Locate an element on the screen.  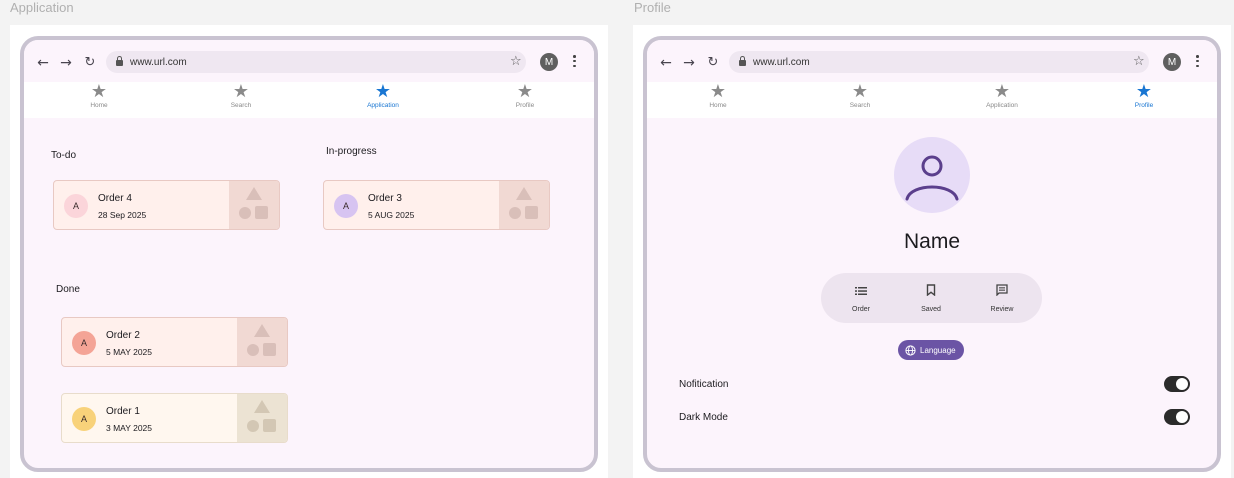
order-date: 3 MAY 2025 is located at coordinates (129, 428).